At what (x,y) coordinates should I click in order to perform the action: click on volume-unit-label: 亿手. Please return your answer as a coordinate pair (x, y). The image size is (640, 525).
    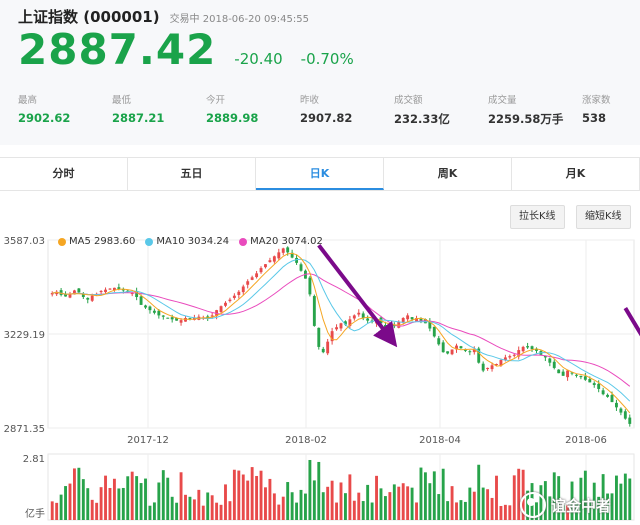
    Looking at the image, I should click on (35, 513).